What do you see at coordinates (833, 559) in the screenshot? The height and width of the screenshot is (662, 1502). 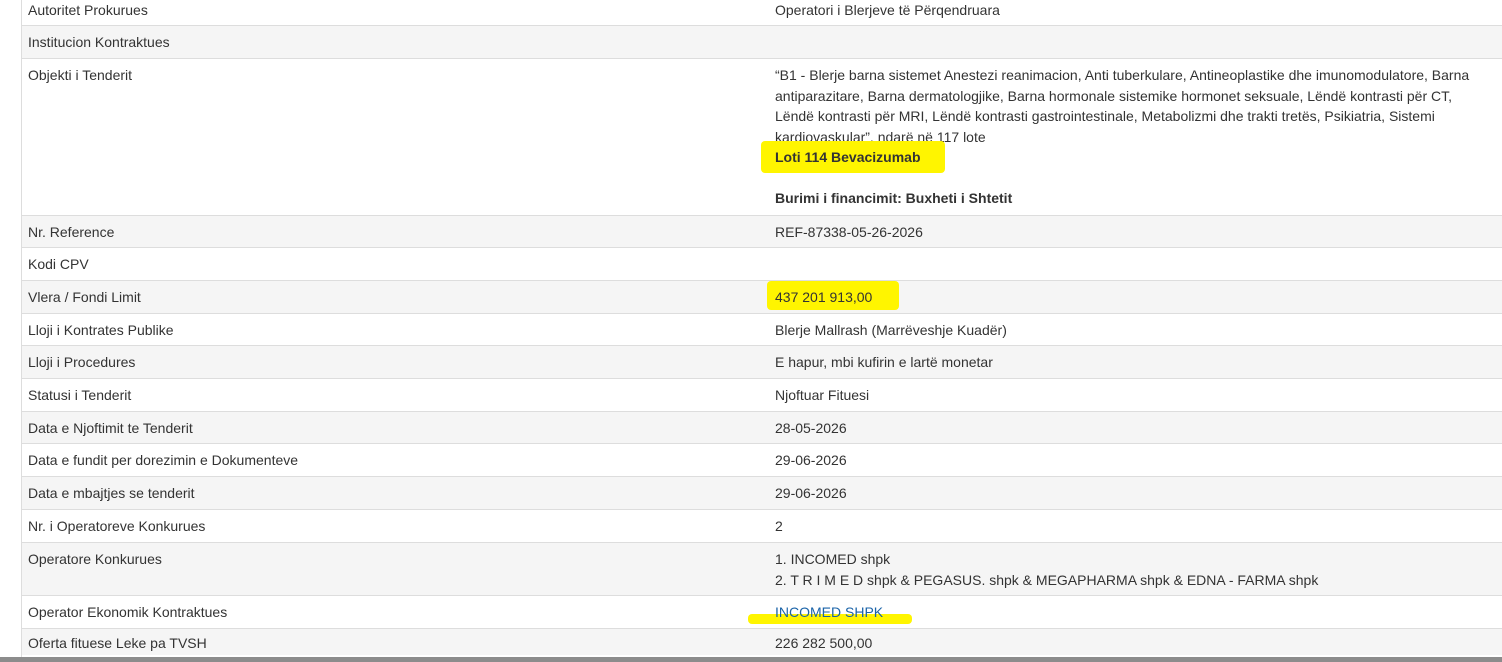 I see `list-item: 1. INCOMED shpk` at bounding box center [833, 559].